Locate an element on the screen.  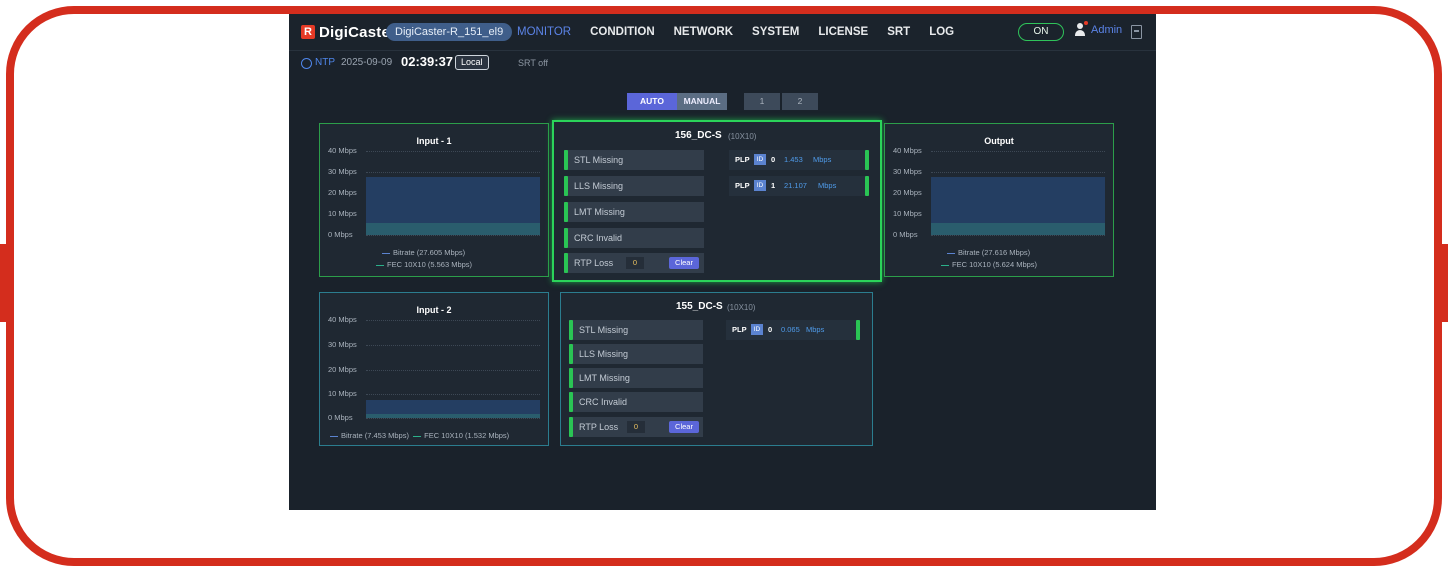
legend-fec: FEC 10X10 (5.563 Mbps) is located at coordinates (424, 264).